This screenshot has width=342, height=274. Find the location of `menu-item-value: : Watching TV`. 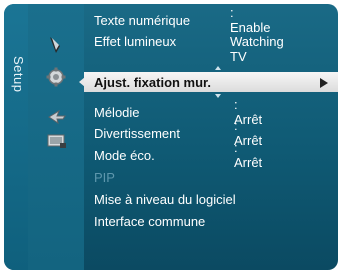

menu-item-value: : Watching TV is located at coordinates (257, 41).